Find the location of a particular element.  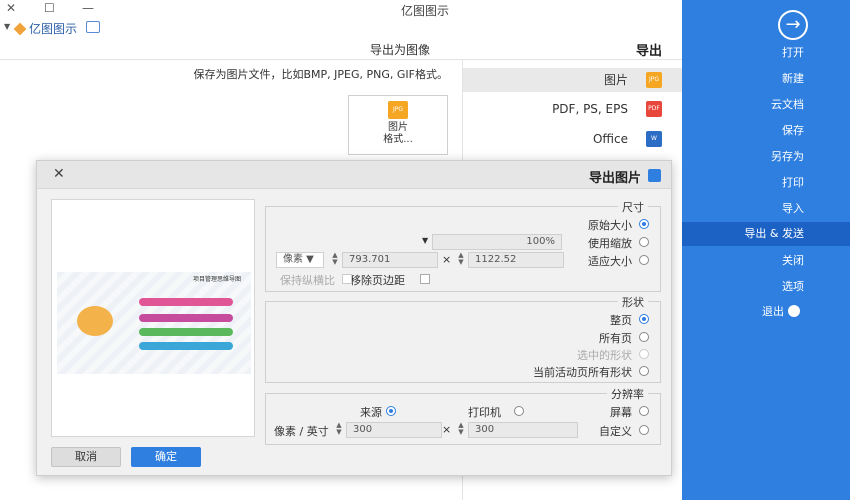

mindmap-central-node is located at coordinates (95, 321).